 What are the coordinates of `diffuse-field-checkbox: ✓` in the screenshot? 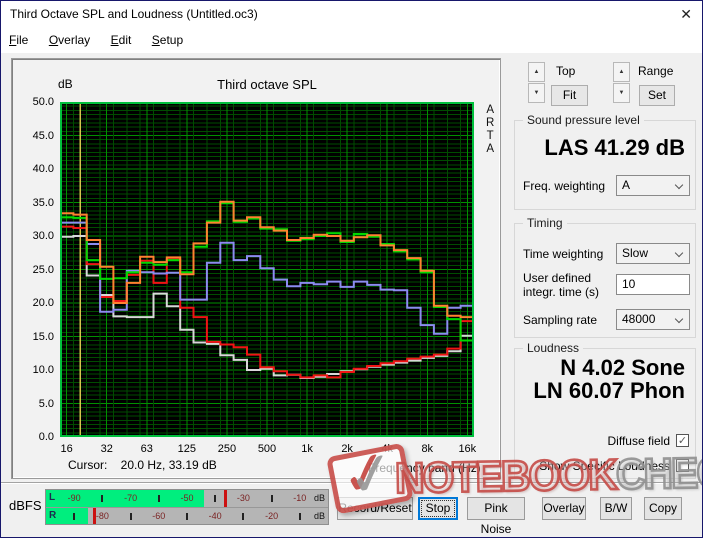 It's located at (682, 440).